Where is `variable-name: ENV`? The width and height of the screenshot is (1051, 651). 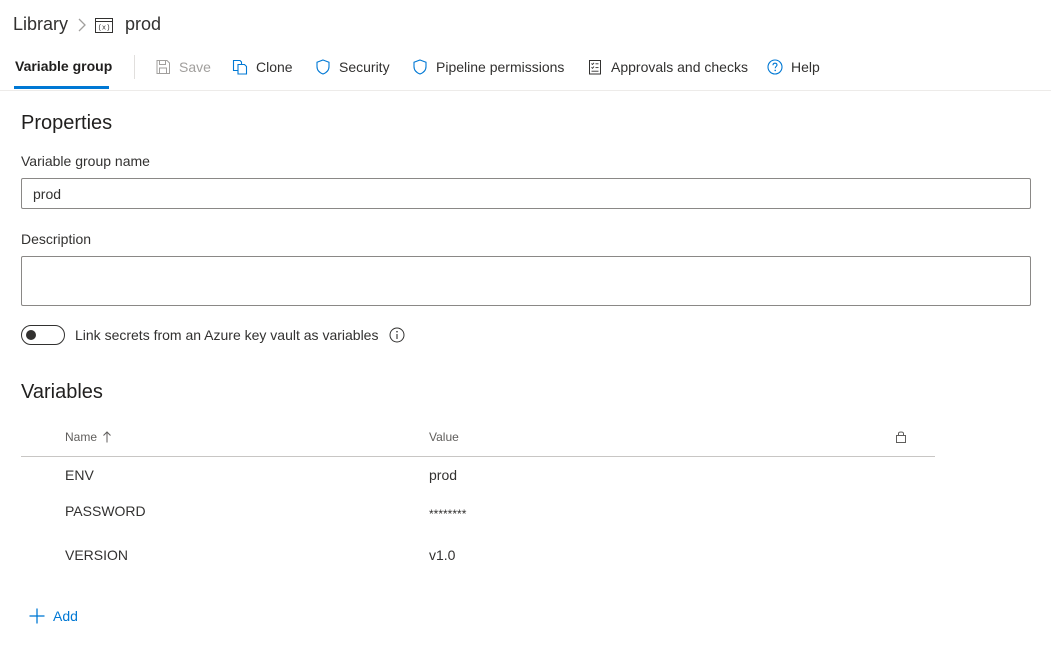
variable-name: ENV is located at coordinates (79, 475).